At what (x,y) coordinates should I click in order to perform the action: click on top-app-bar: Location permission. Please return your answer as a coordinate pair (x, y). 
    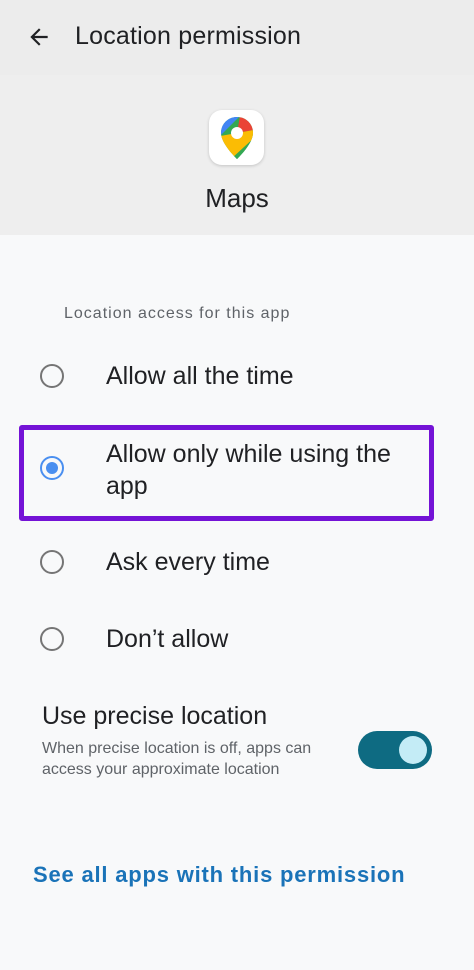
    Looking at the image, I should click on (237, 37).